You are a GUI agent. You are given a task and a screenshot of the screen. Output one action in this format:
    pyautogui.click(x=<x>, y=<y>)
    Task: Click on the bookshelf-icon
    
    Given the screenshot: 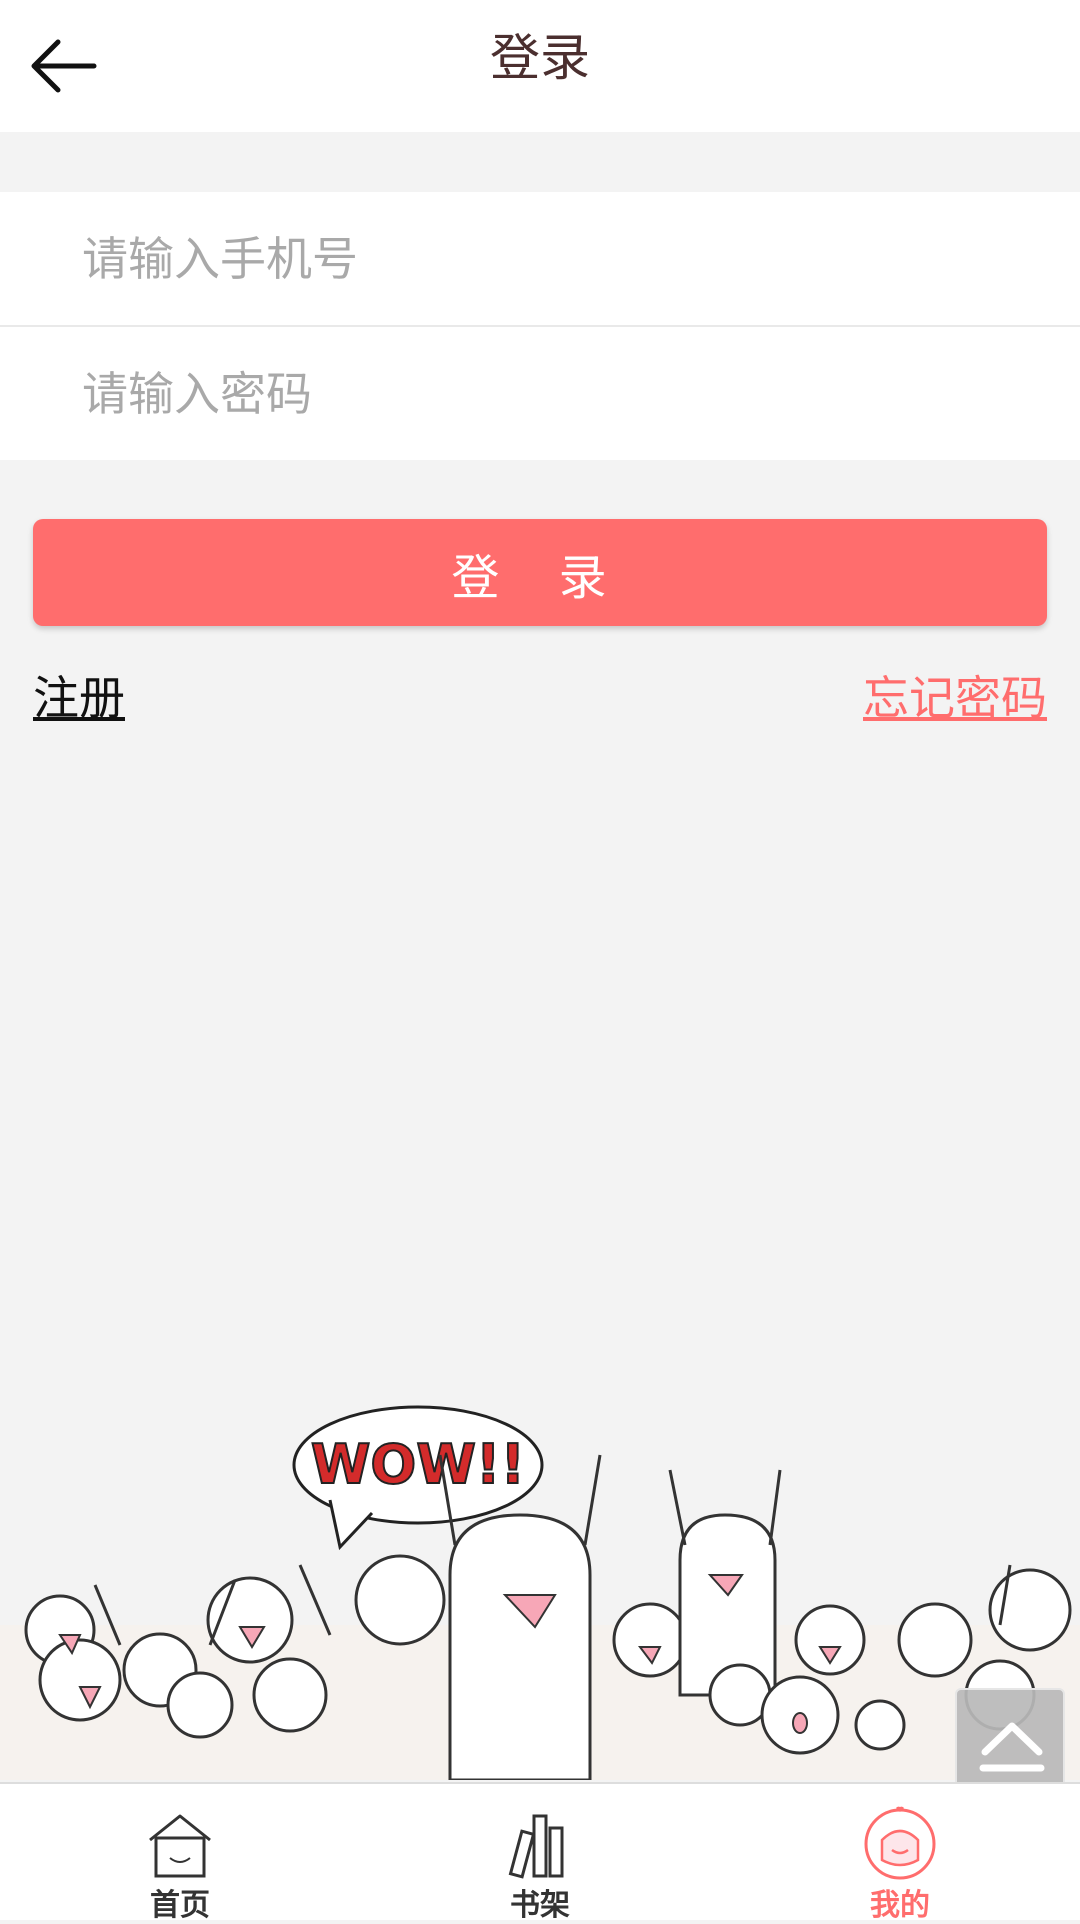 What is the action you would take?
    pyautogui.click(x=536, y=1846)
    